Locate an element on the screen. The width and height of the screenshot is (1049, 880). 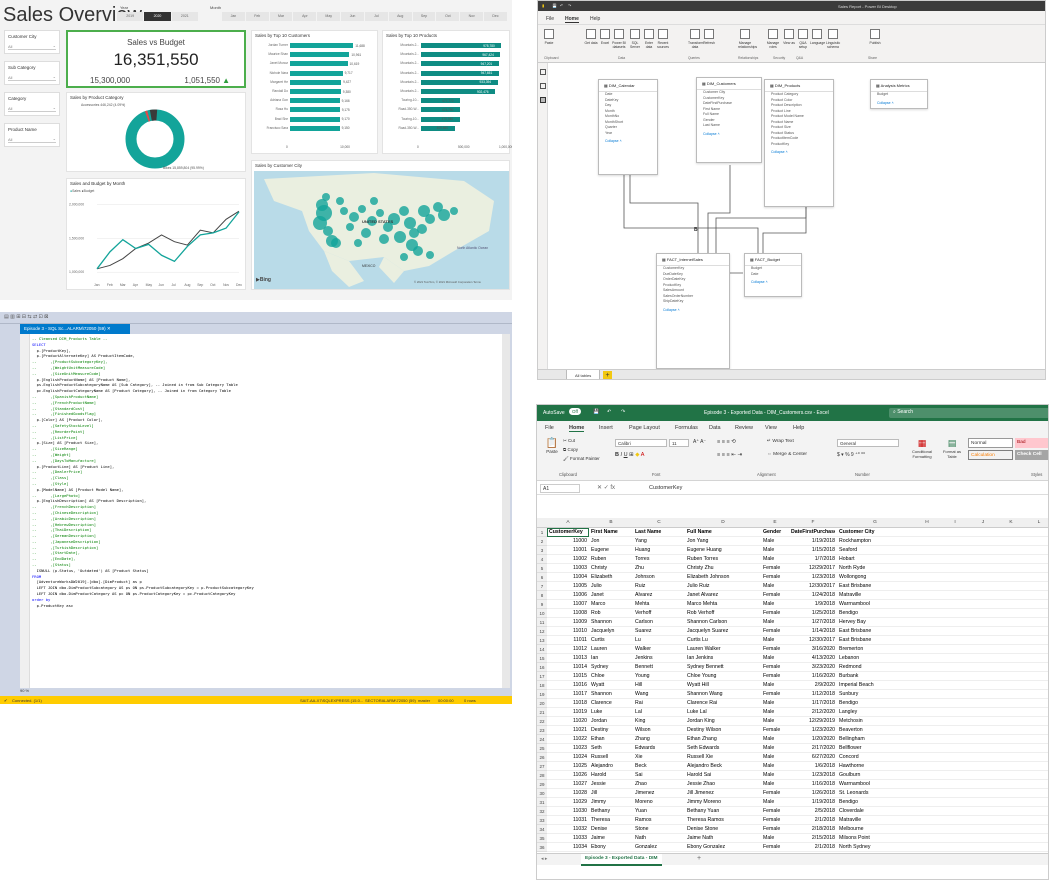
month-jul: Jul is located at coordinates (376, 16).